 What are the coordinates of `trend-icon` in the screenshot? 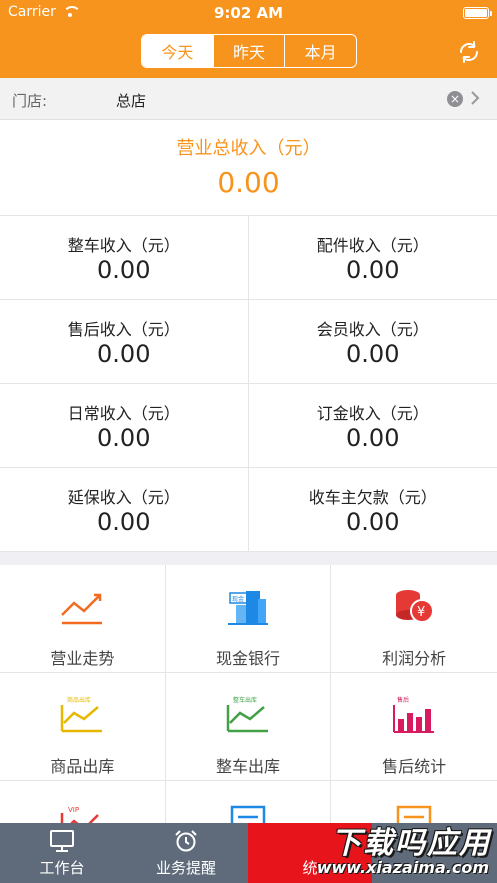 It's located at (82, 609).